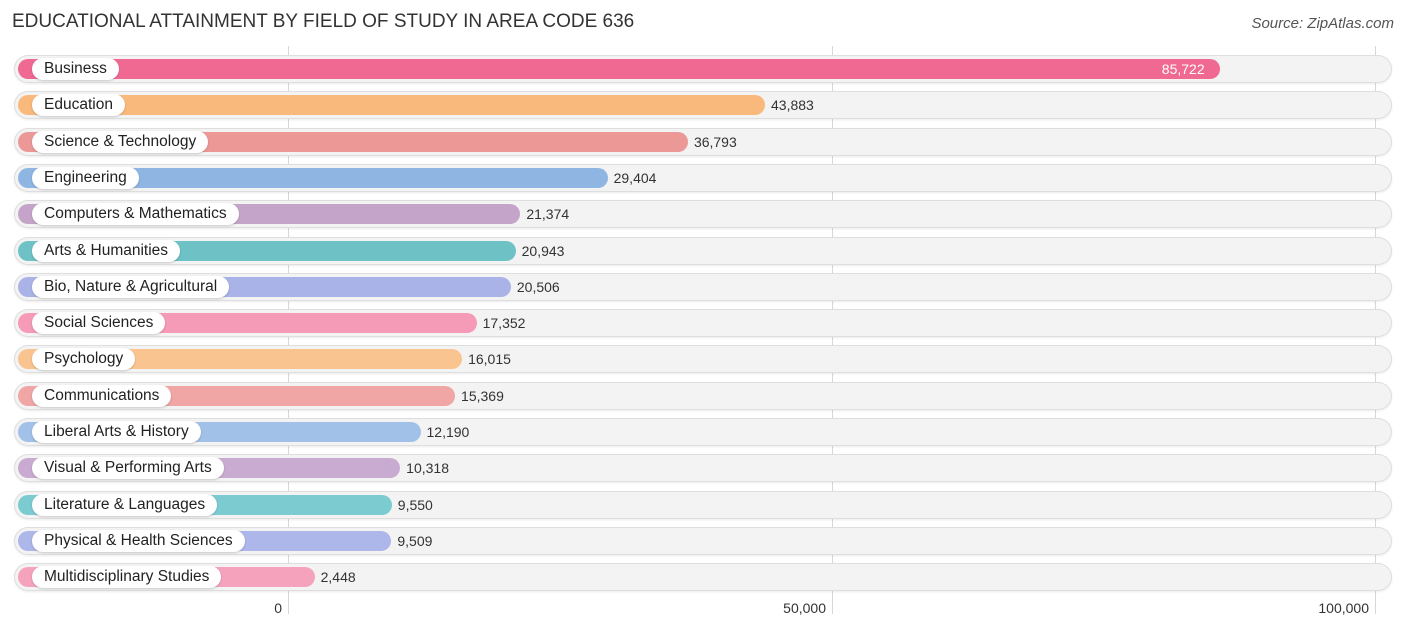 The height and width of the screenshot is (631, 1406). I want to click on value-label: 9,550, so click(415, 505).